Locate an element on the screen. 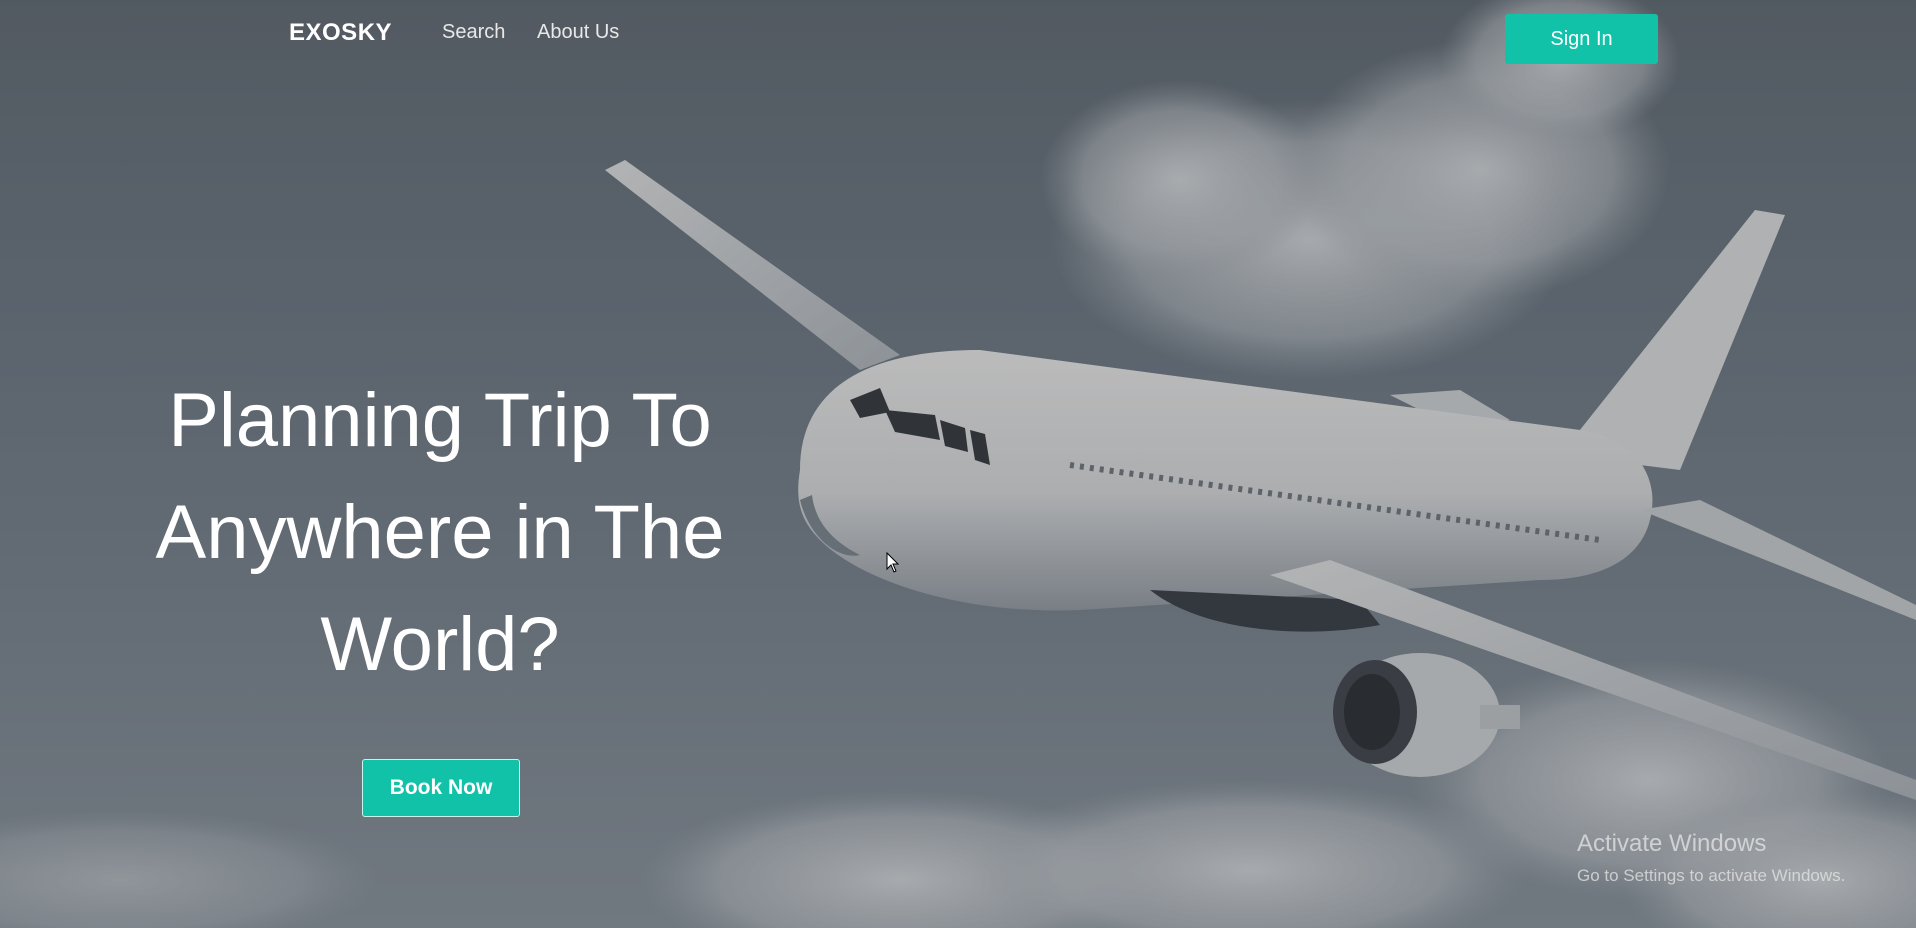 This screenshot has height=928, width=1916. top-navbar: EXOSKY Search About Us Sign In is located at coordinates (958, 35).